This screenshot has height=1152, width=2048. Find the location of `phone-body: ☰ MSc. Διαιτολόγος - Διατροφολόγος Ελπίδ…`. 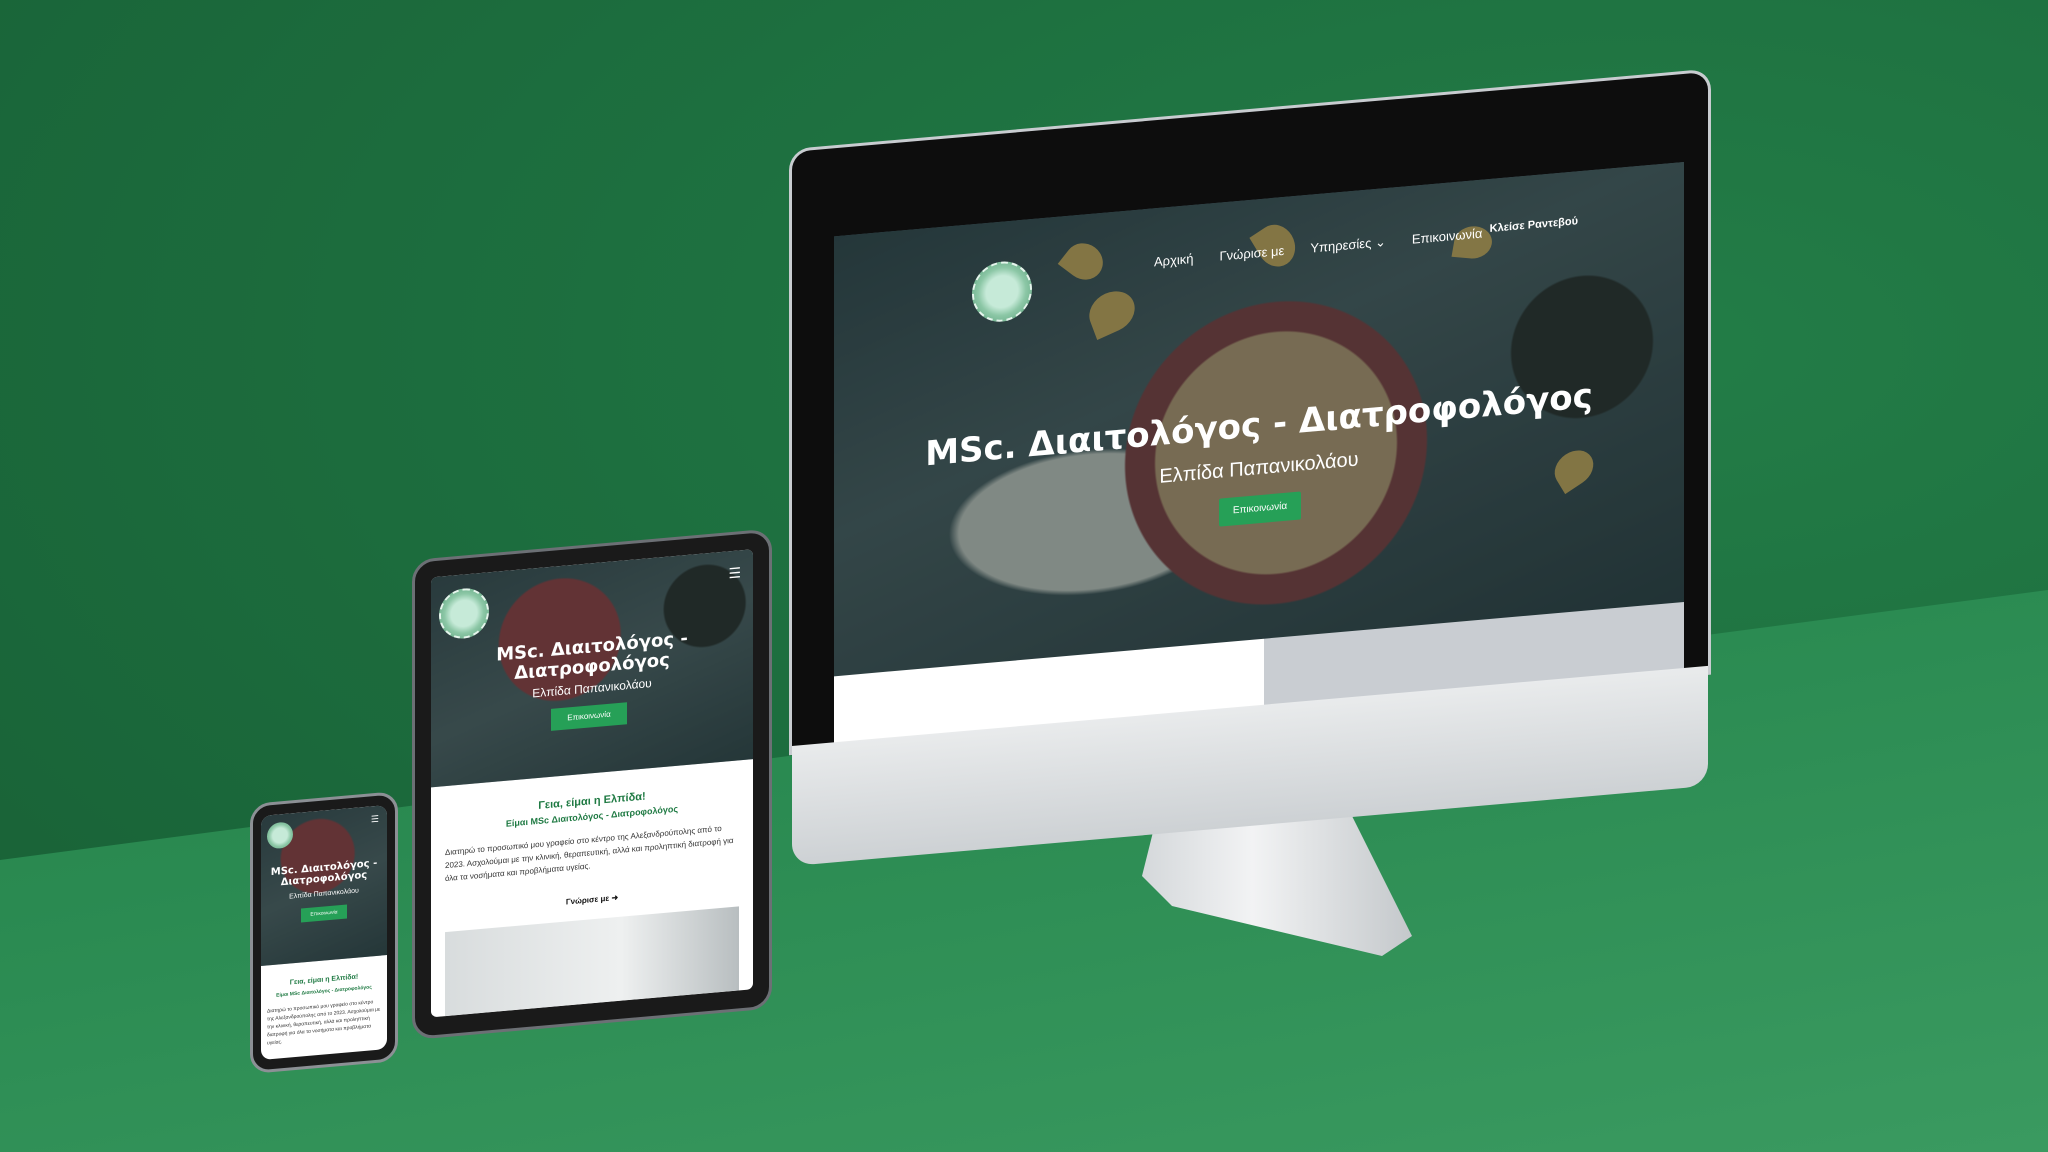

phone-body: ☰ MSc. Διαιτολόγος - Διατροφολόγος Ελπίδ… is located at coordinates (324, 932).